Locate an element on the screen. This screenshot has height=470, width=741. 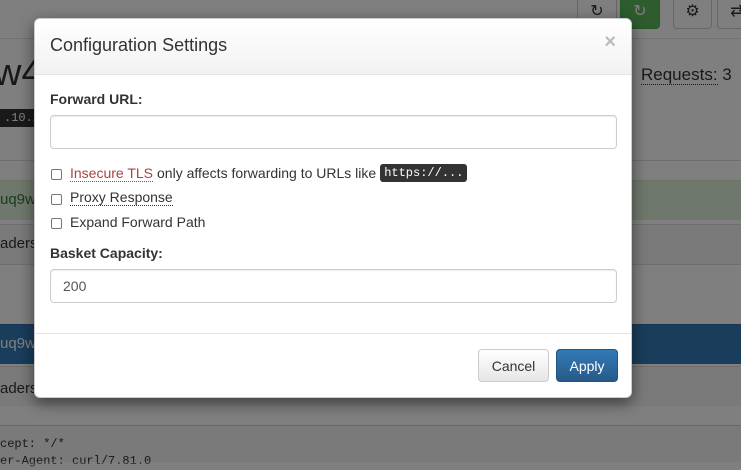
insecure-tls-label: Insecure TLS is located at coordinates (112, 173).